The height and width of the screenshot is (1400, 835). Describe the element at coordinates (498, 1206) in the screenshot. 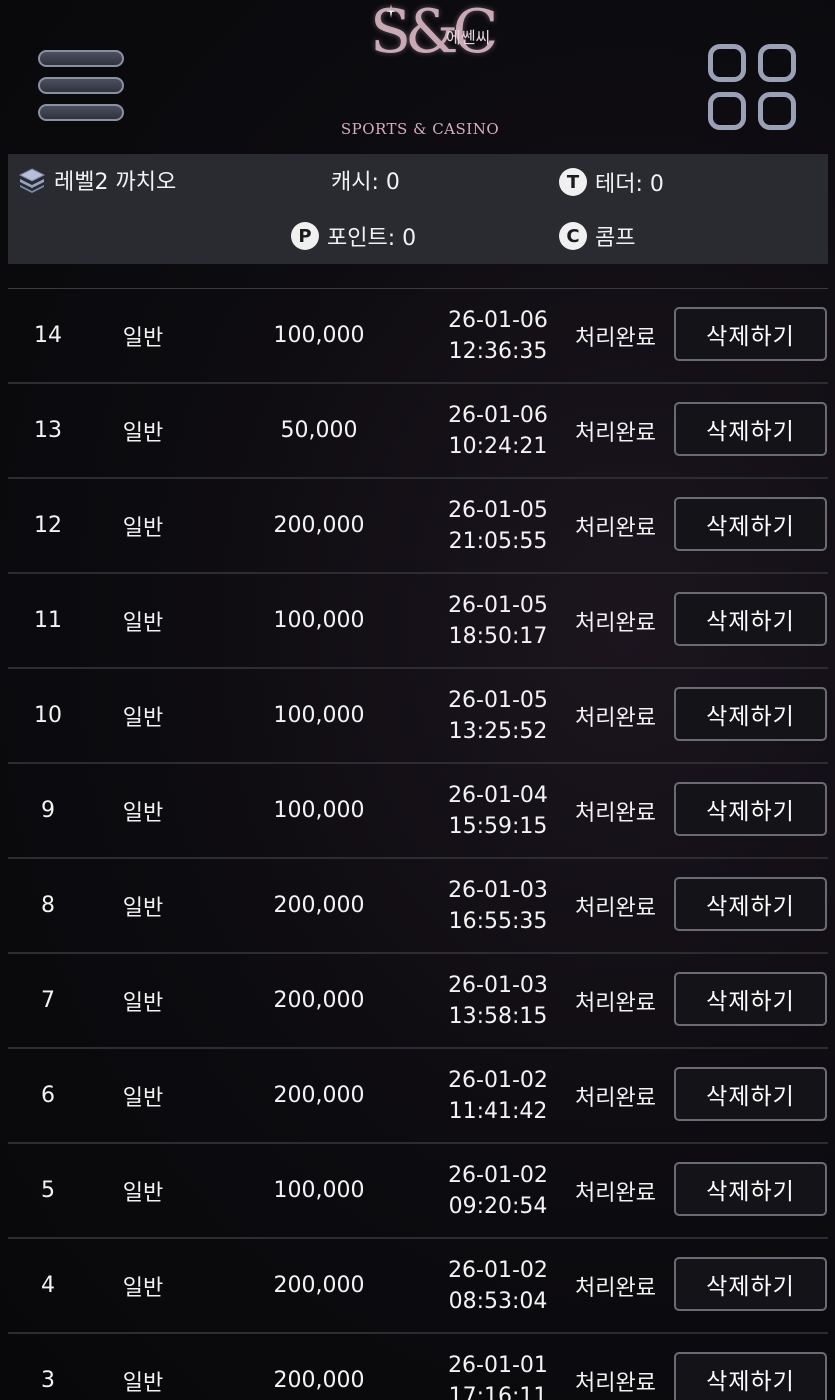

I see `row-time: 09:20:54` at that location.